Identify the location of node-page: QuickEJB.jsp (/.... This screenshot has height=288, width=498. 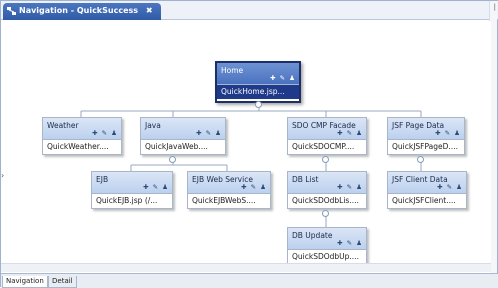
(127, 200).